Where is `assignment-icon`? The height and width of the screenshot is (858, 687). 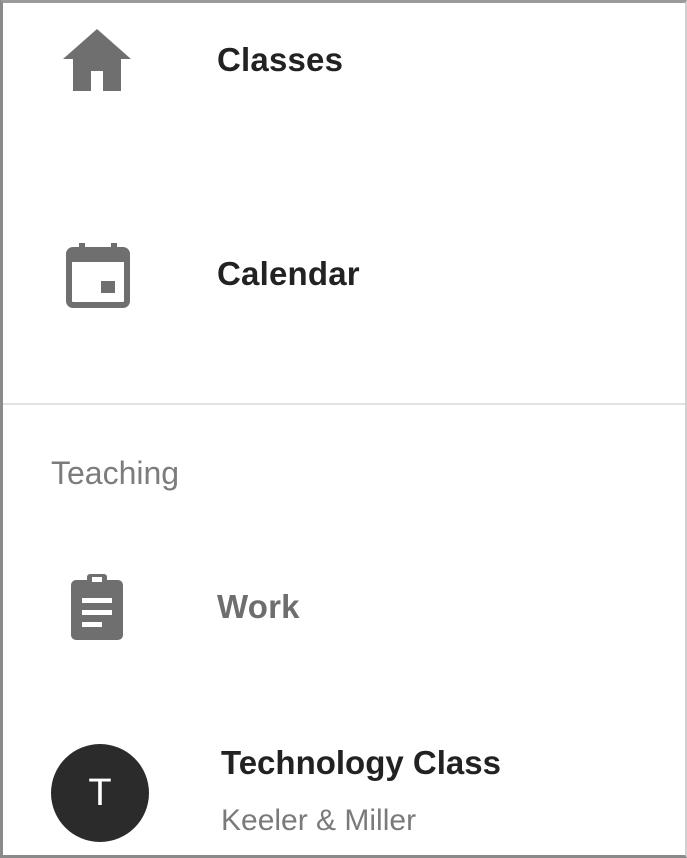 assignment-icon is located at coordinates (97, 607).